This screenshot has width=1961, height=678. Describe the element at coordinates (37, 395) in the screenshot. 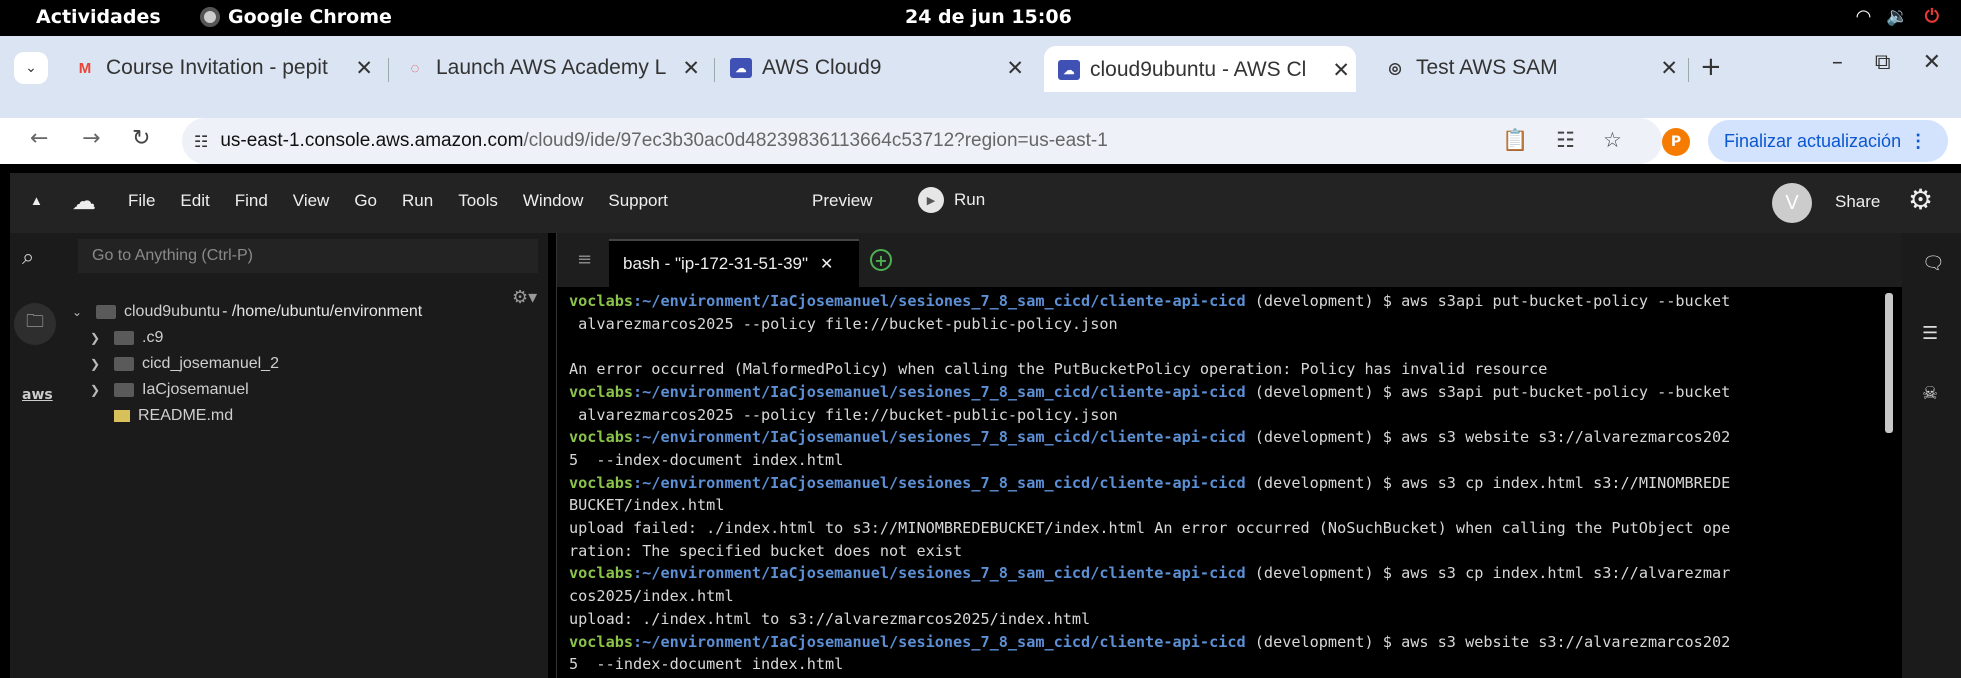

I see `aws-toolkit-icon: aws` at that location.